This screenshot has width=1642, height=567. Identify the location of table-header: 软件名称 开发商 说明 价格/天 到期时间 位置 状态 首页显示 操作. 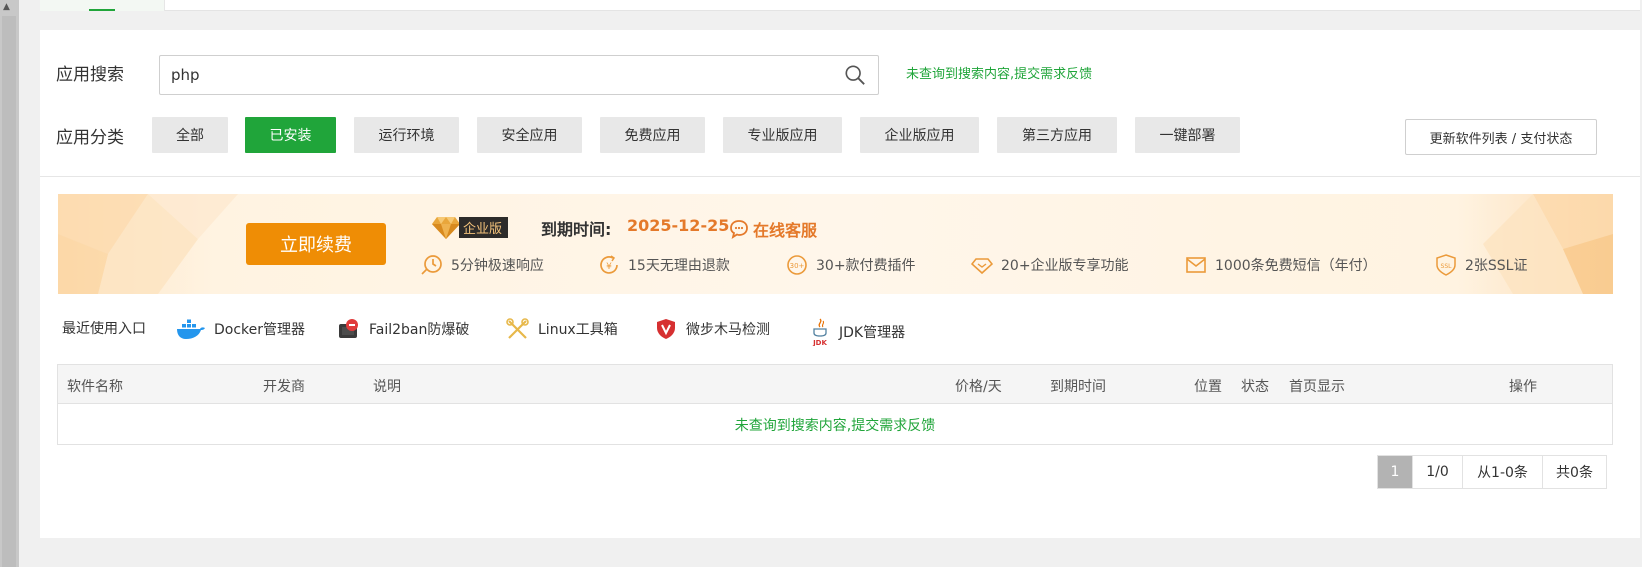
(835, 384).